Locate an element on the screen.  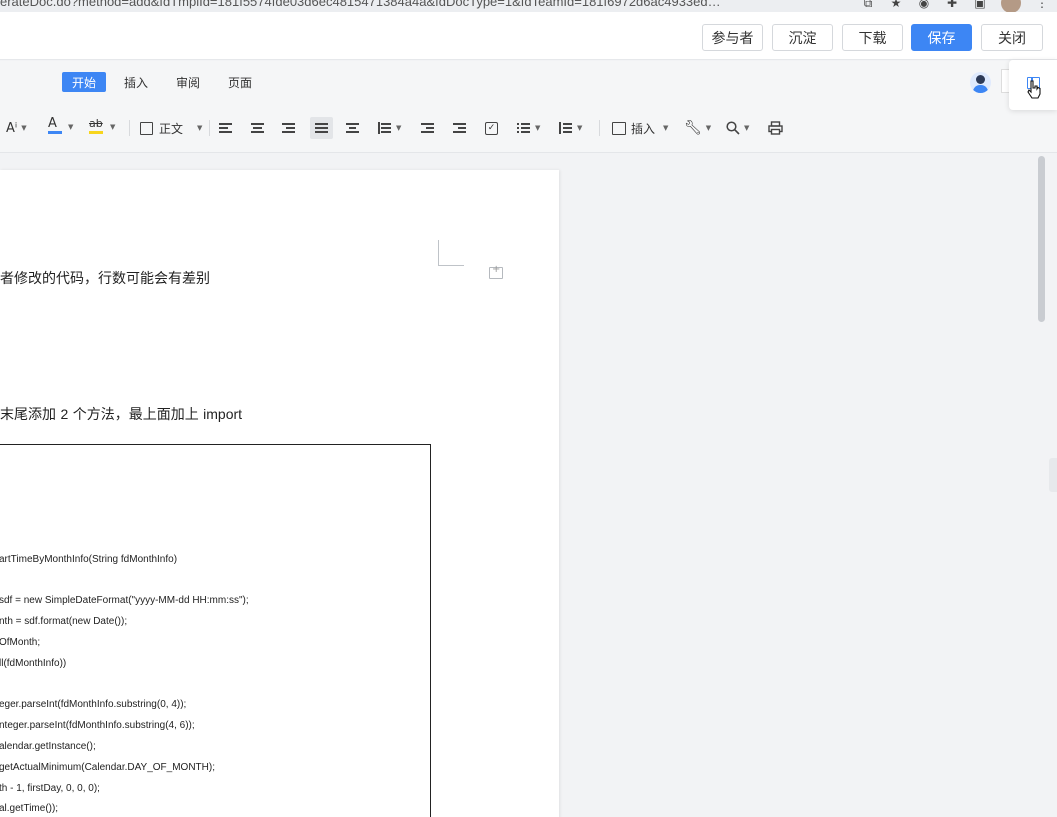
code-line: alendar.getInstance(); is located at coordinates (48, 746).